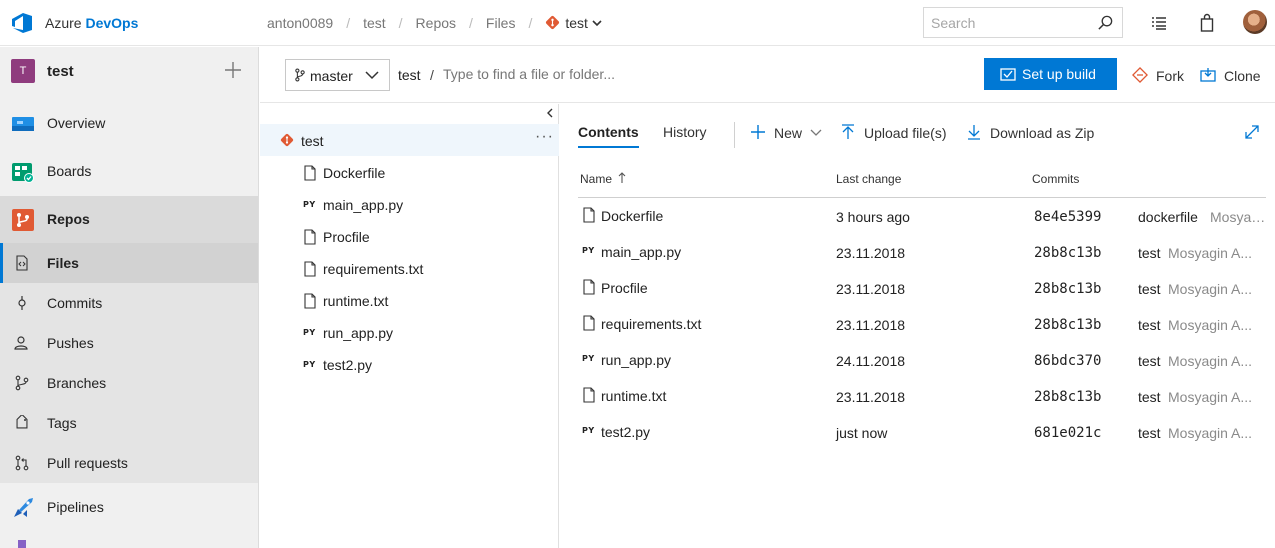 This screenshot has width=1275, height=548. Describe the element at coordinates (788, 133) in the screenshot. I see `new-label: New` at that location.